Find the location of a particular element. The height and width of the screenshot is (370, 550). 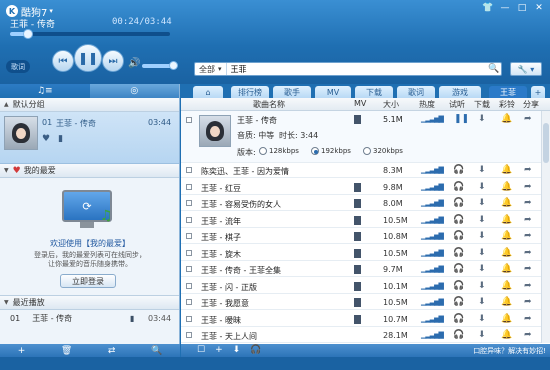

scrollbar is located at coordinates (545, 227).